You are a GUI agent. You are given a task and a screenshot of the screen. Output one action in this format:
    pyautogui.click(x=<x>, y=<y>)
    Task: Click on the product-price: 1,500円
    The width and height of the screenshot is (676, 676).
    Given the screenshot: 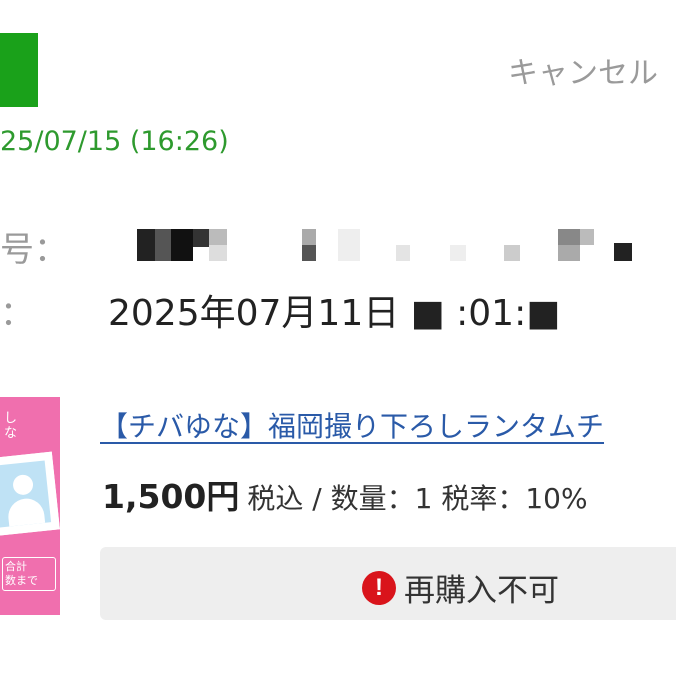 What is the action you would take?
    pyautogui.click(x=171, y=496)
    